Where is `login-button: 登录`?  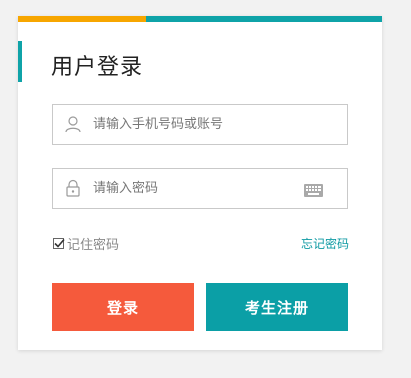
login-button: 登录 is located at coordinates (123, 307).